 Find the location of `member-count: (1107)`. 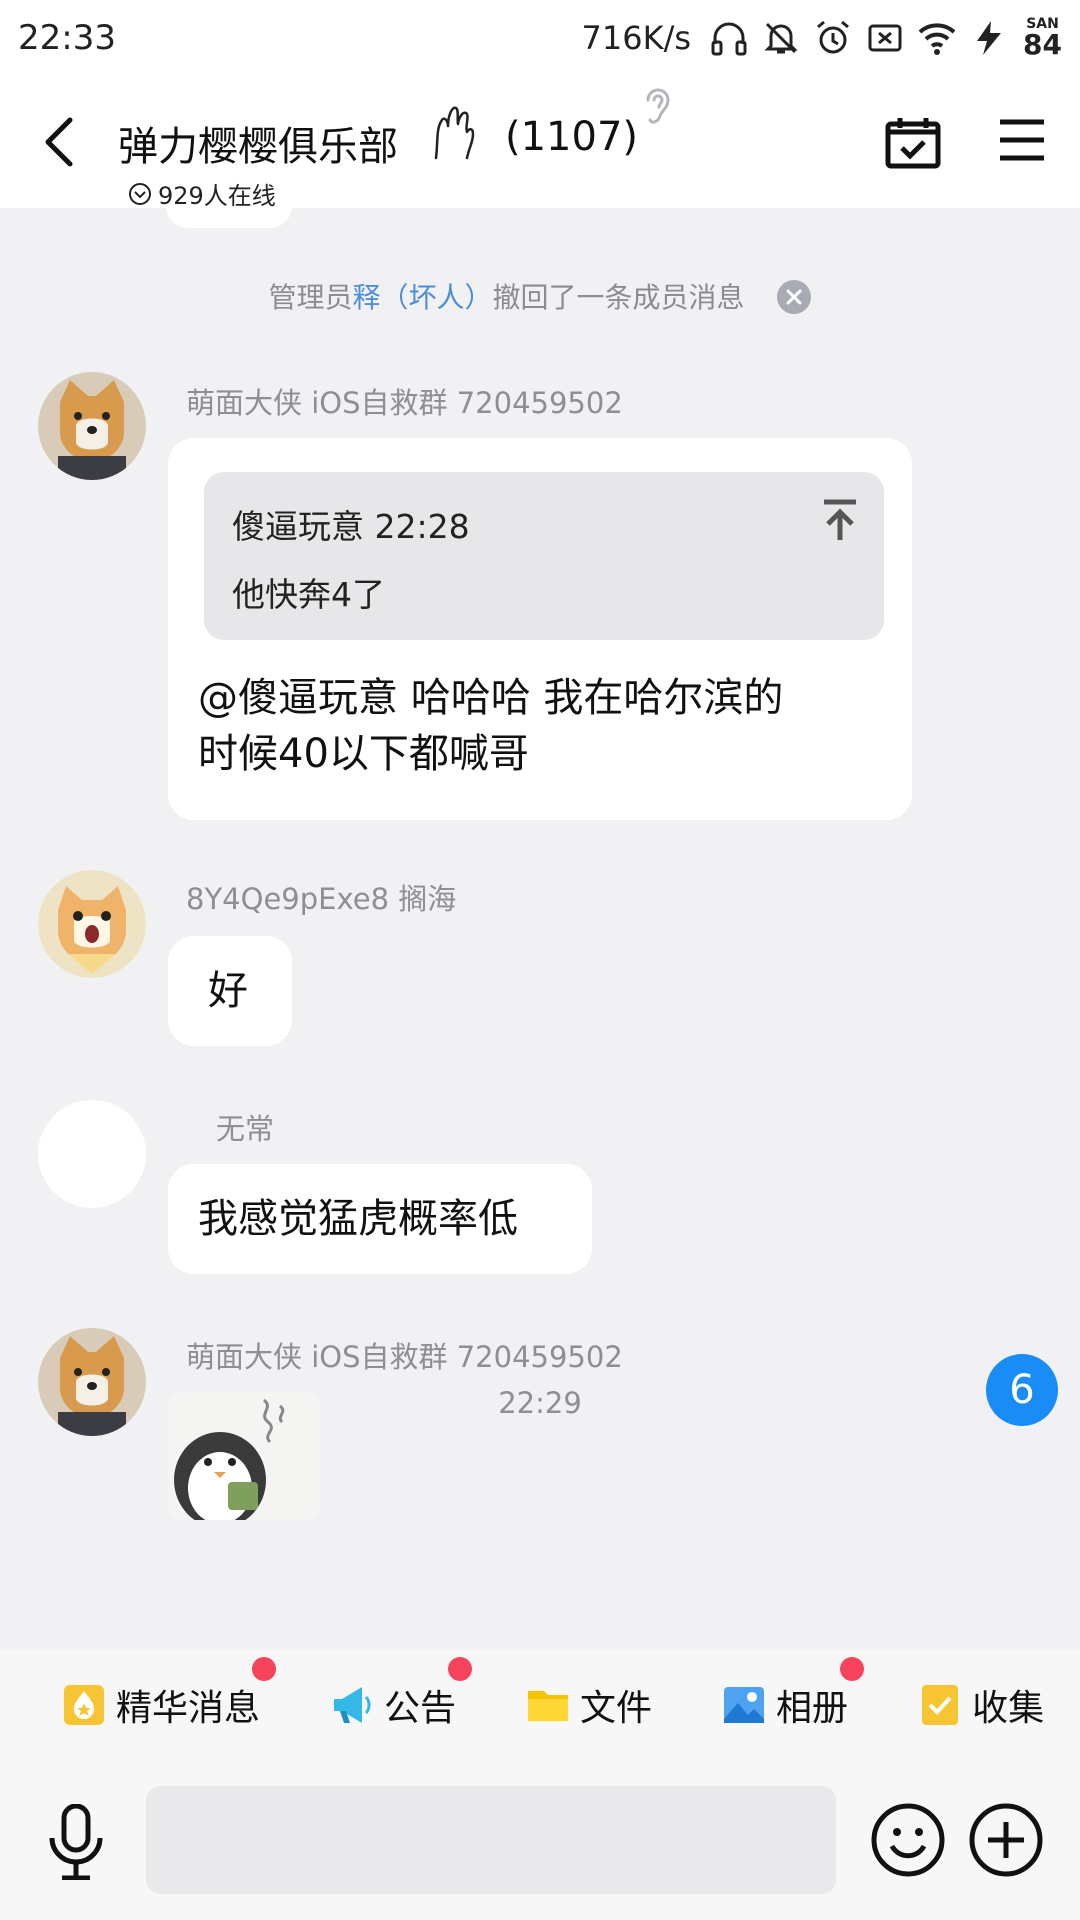

member-count: (1107) is located at coordinates (572, 137).